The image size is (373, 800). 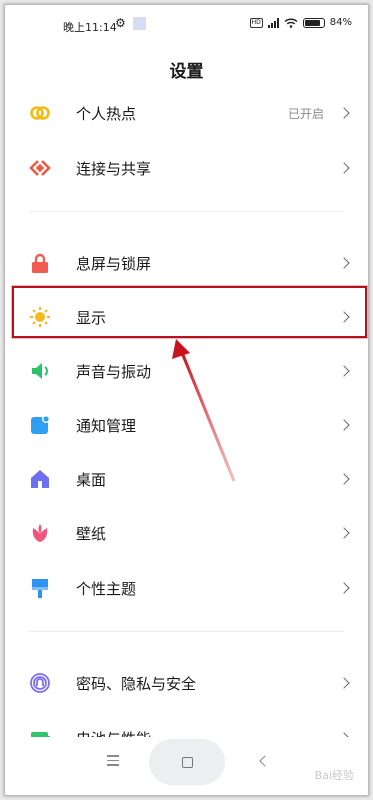 What do you see at coordinates (204, 410) in the screenshot?
I see `annotation-arrow` at bounding box center [204, 410].